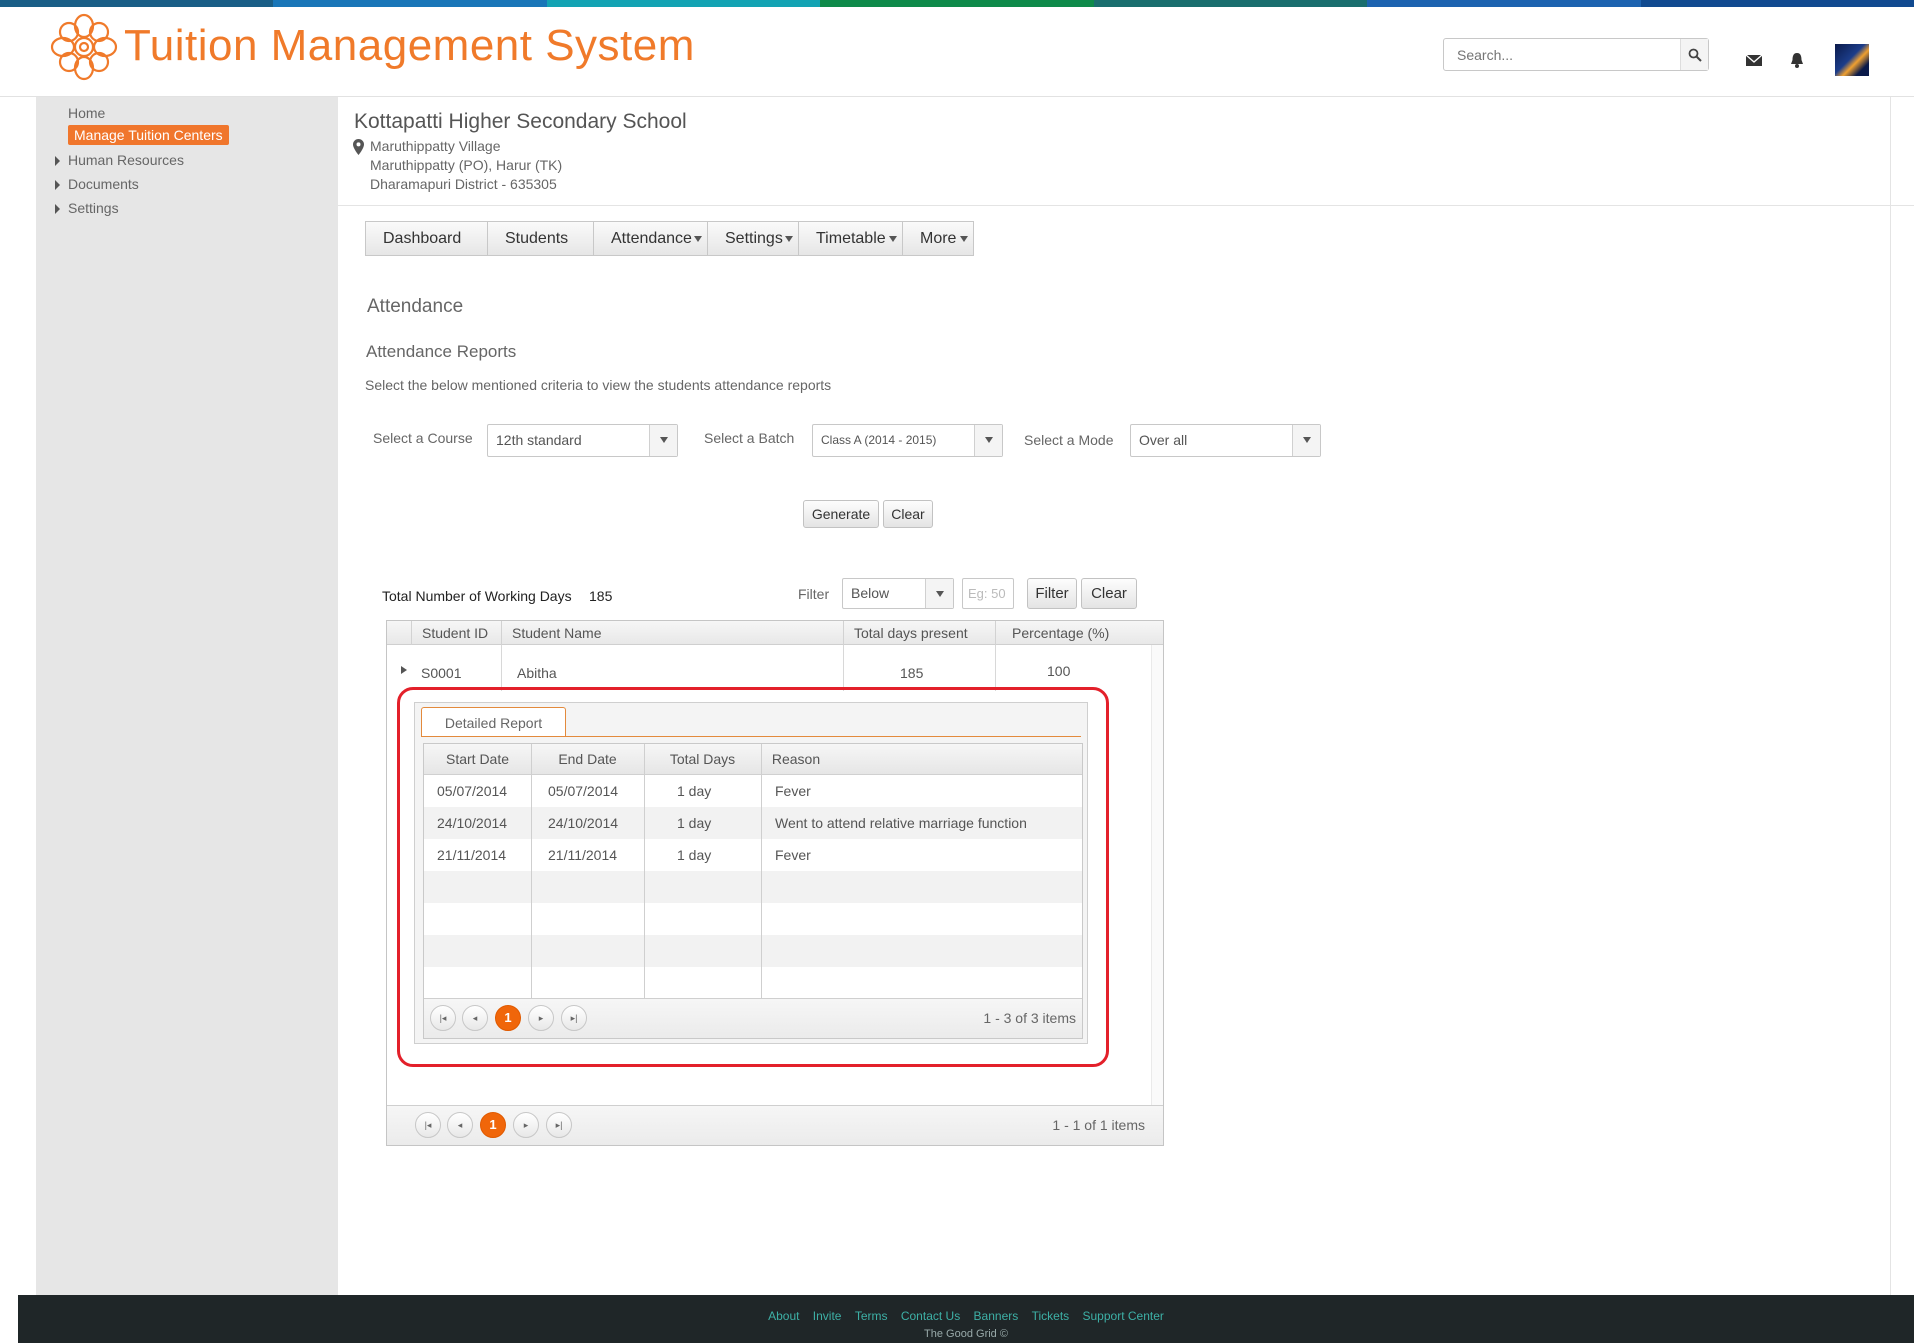  What do you see at coordinates (749, 438) in the screenshot?
I see `batch-label: Select a Batch` at bounding box center [749, 438].